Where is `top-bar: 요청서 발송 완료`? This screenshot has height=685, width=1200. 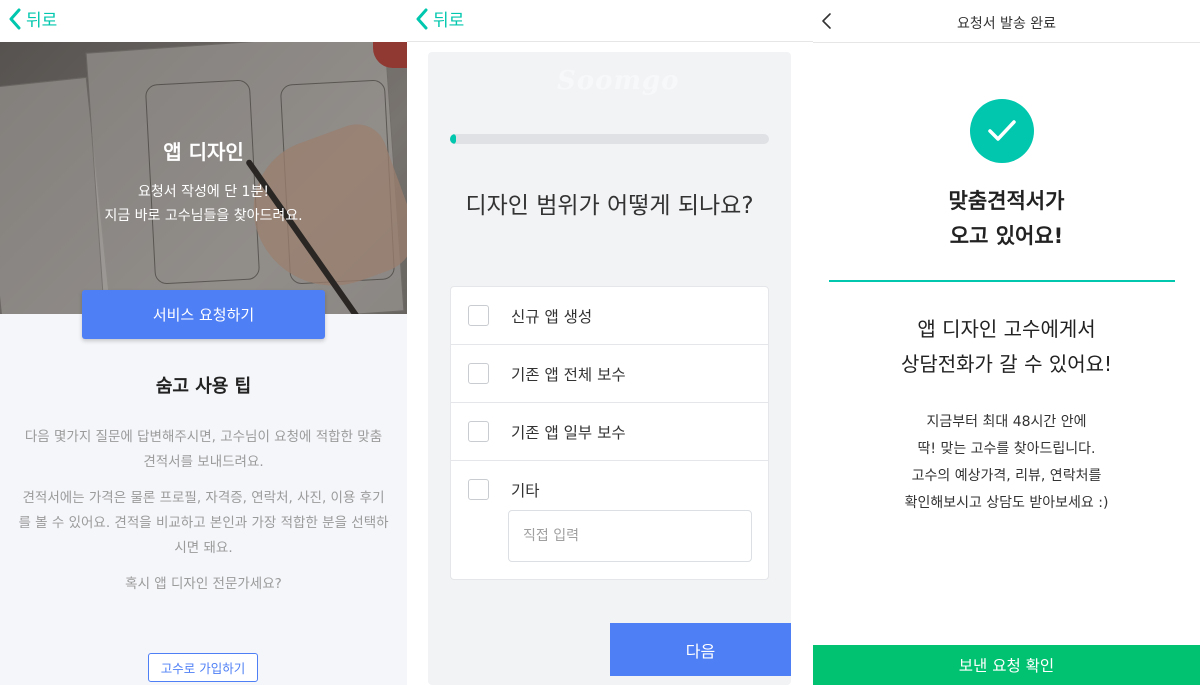 top-bar: 요청서 발송 완료 is located at coordinates (1006, 21).